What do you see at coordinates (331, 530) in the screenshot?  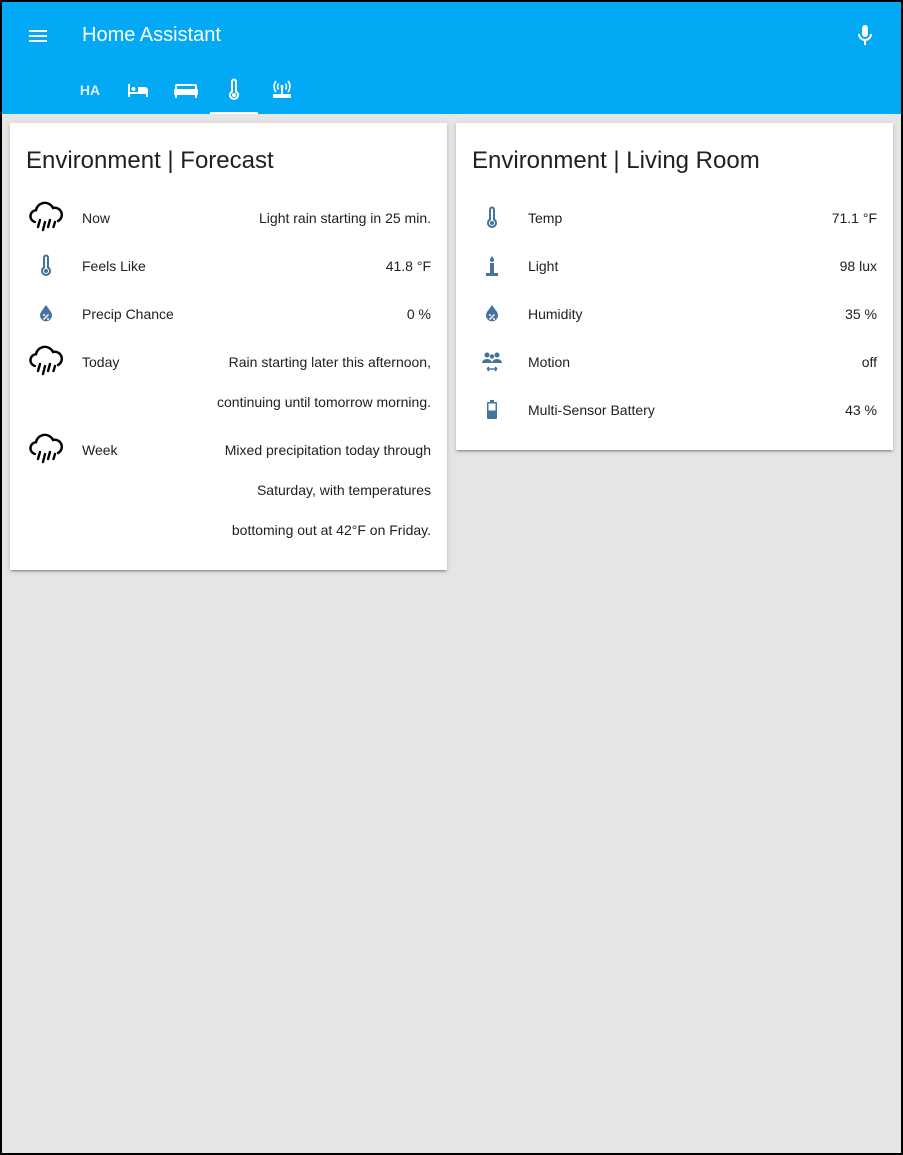 I see `forecast-week-value-line-3: bottoming out at 42°F on Friday.` at bounding box center [331, 530].